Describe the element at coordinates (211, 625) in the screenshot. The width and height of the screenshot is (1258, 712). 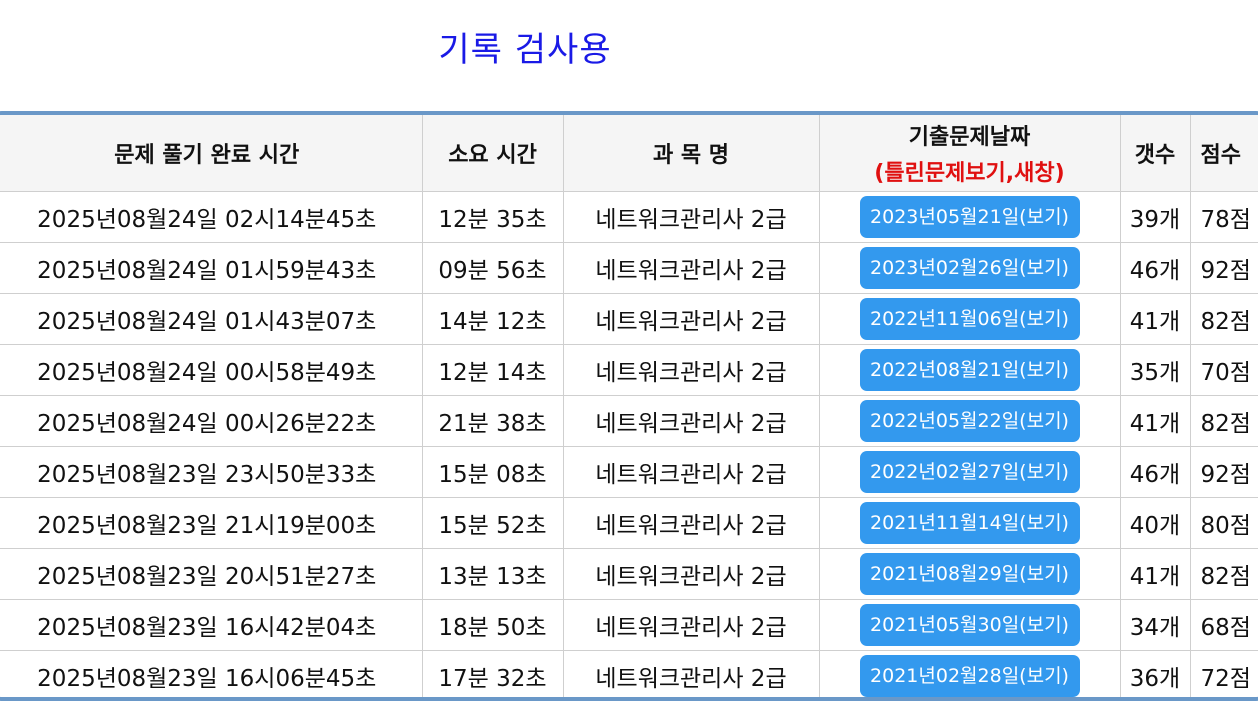
I see `cell-completed-time: 2025년08월23일 16시42분04초` at that location.